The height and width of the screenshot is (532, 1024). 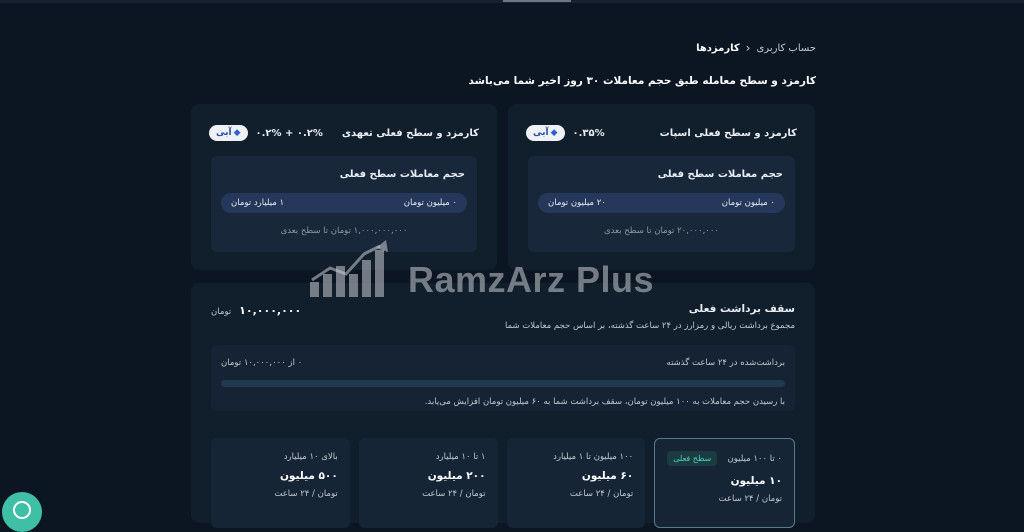 I want to click on futures-fee-group: ۰.۲% + ۰.۲% ◆ آبی, so click(x=266, y=133).